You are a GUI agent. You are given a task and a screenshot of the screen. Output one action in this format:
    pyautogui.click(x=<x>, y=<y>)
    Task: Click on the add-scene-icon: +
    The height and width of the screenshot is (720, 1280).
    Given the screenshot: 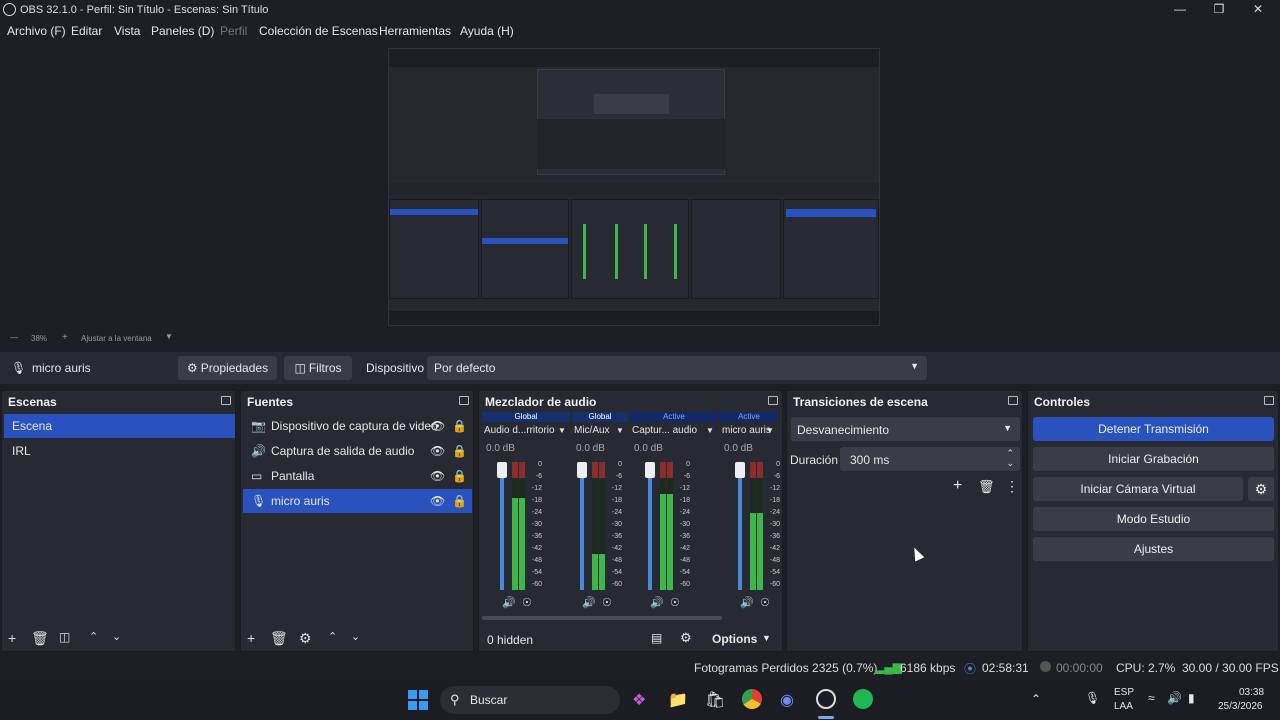 What is the action you would take?
    pyautogui.click(x=12, y=638)
    